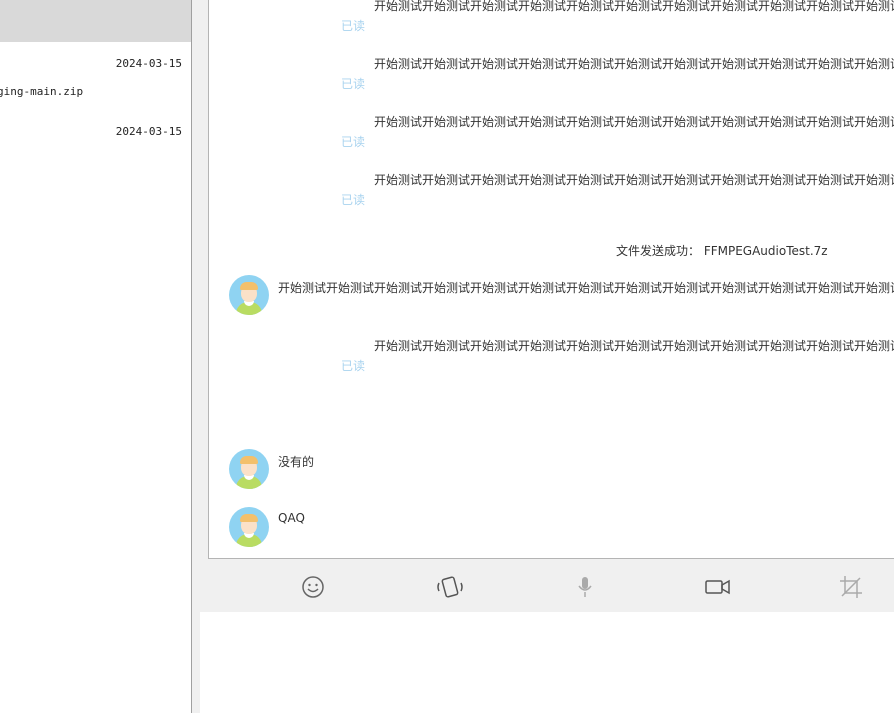 This screenshot has width=894, height=713. What do you see at coordinates (296, 462) in the screenshot?
I see `message-text: 没有的` at bounding box center [296, 462].